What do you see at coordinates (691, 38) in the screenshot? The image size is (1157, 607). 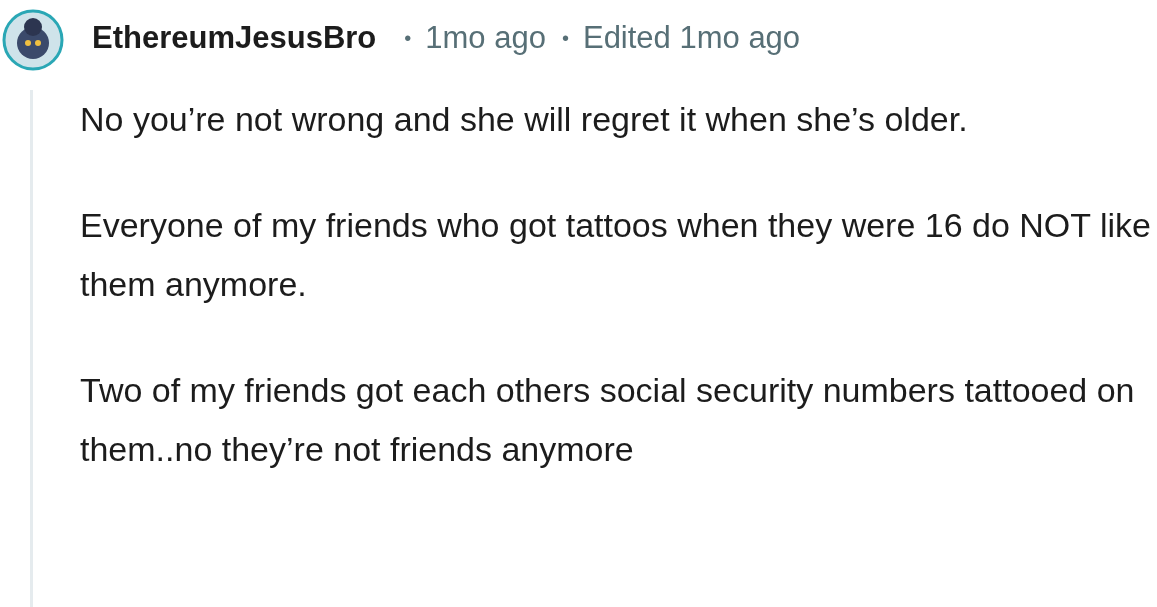 I see `edited-label: Edited 1mo ago` at bounding box center [691, 38].